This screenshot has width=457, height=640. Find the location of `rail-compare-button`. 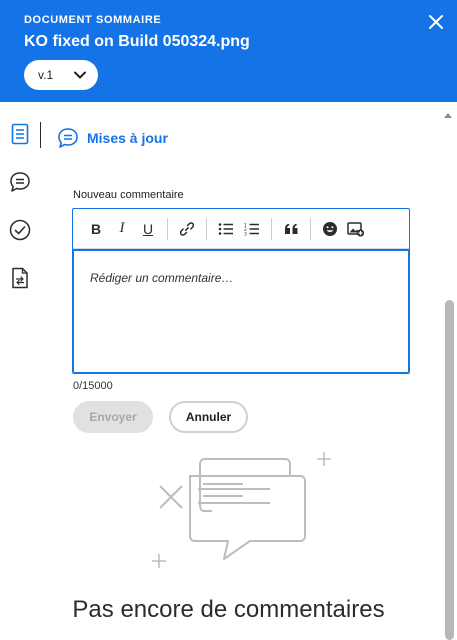

rail-compare-button is located at coordinates (20, 278).